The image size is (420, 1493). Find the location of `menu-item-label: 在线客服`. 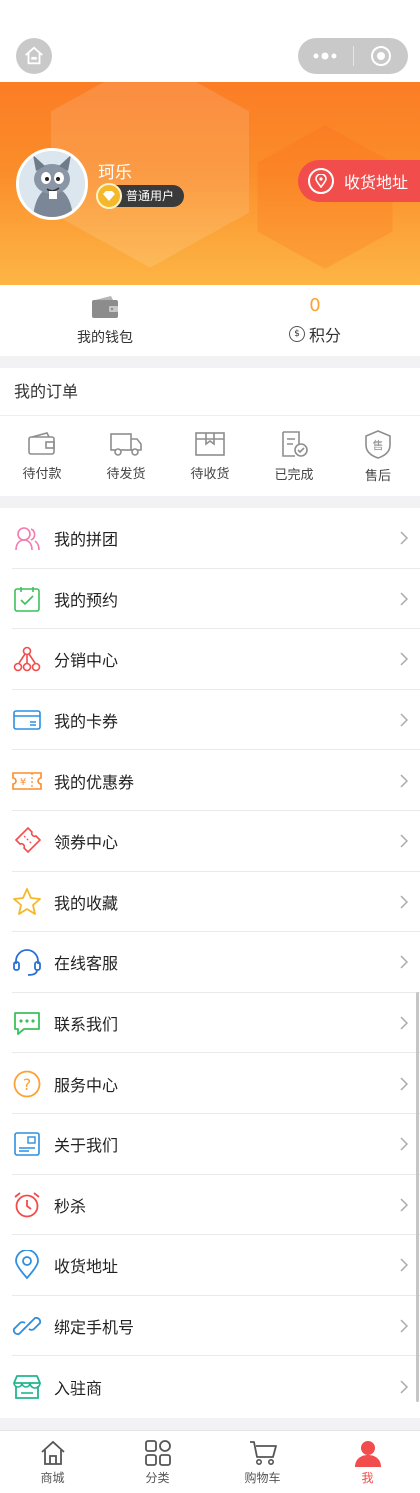

menu-item-label: 在线客服 is located at coordinates (86, 964).